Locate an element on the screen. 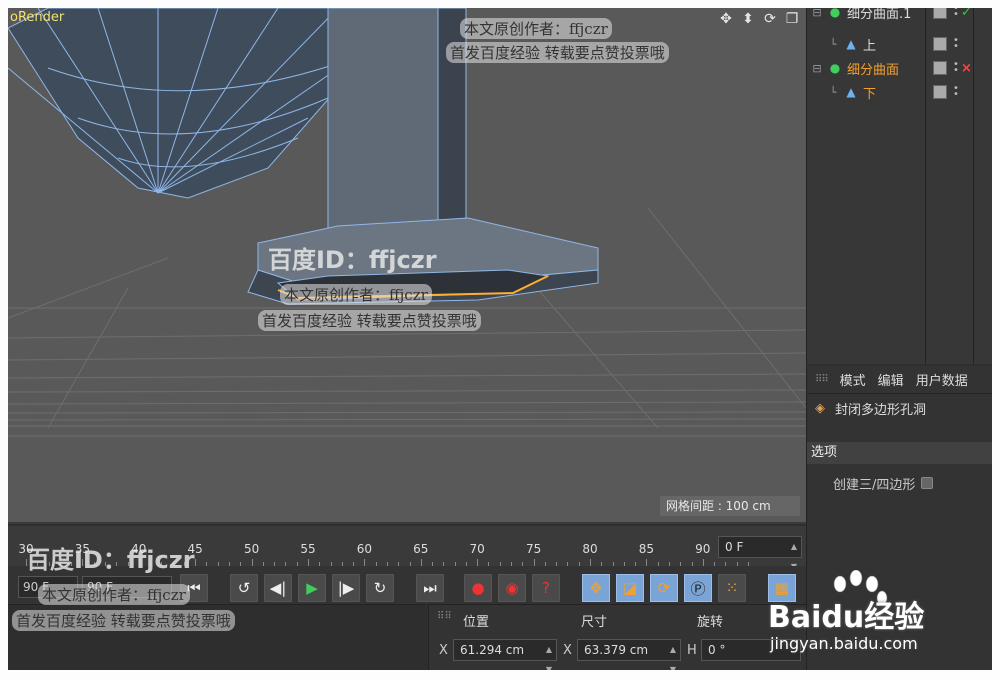  rotate-icon: ⟳ is located at coordinates (770, 19).